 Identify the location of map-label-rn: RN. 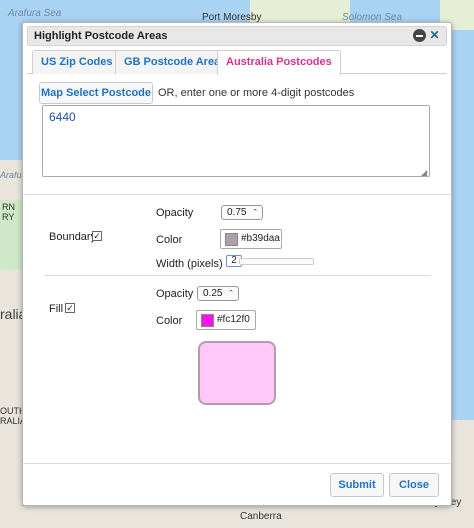
(8, 207).